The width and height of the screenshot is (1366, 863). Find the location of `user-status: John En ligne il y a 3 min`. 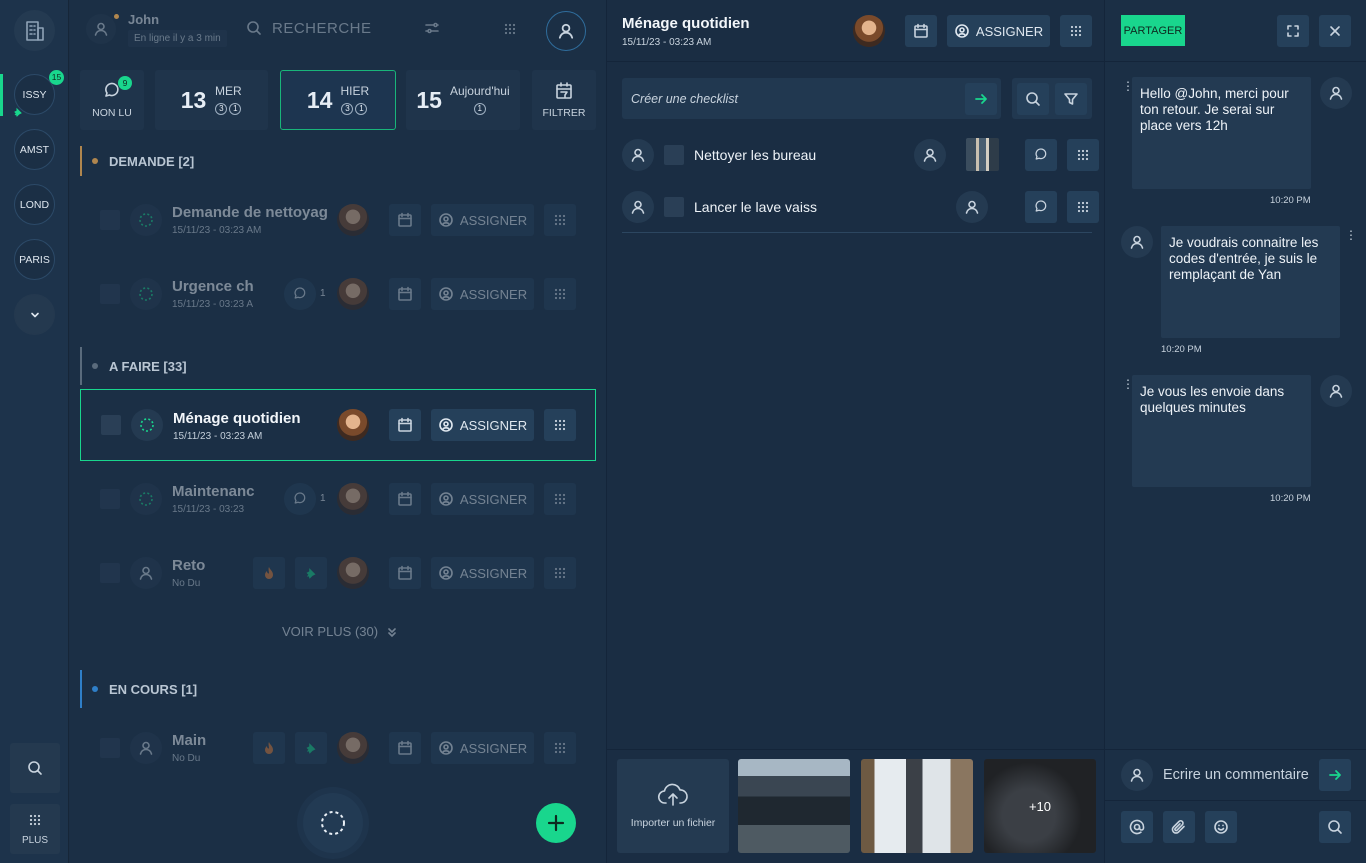

user-status: John En ligne il y a 3 min is located at coordinates (169, 29).